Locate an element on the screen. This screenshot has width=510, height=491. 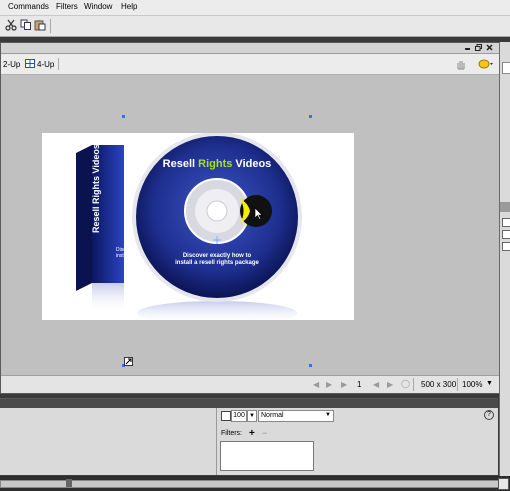
remove-filter-button: − is located at coordinates (264, 433).